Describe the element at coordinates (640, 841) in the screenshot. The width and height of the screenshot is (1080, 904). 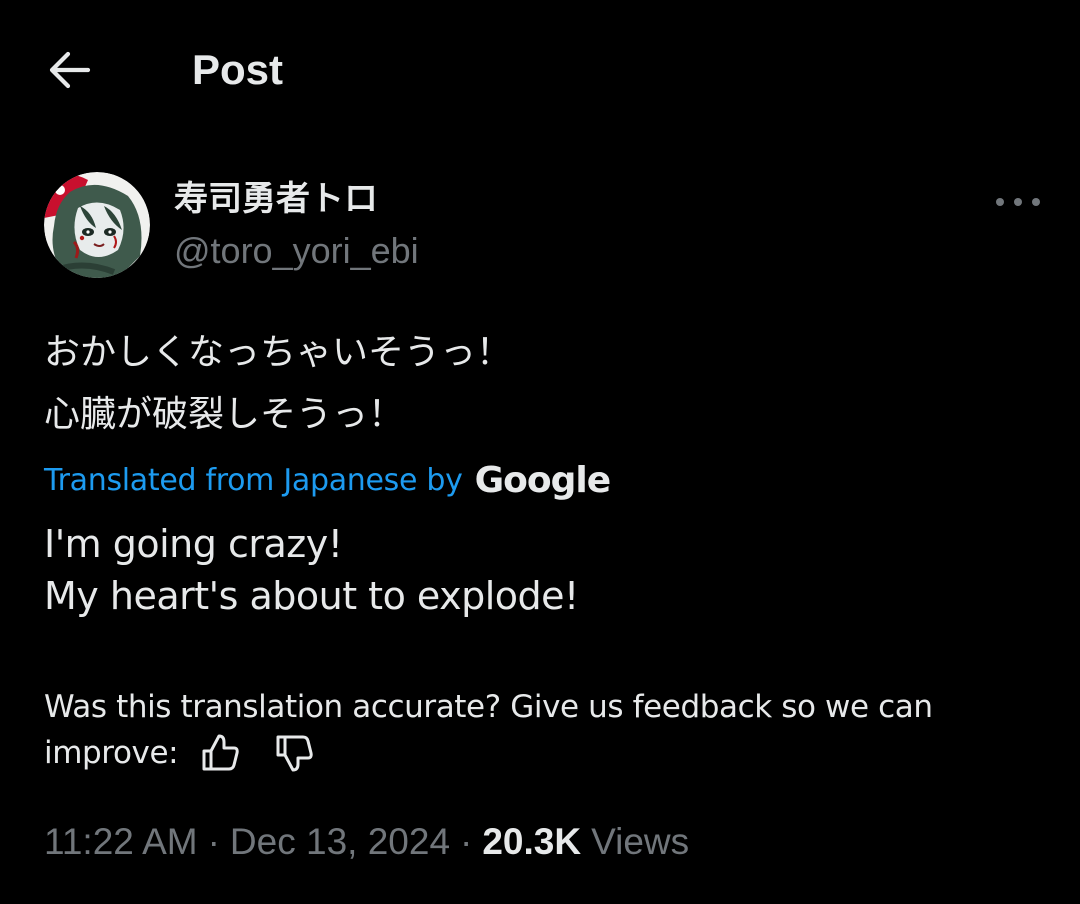
I see `views-label: Views` at that location.